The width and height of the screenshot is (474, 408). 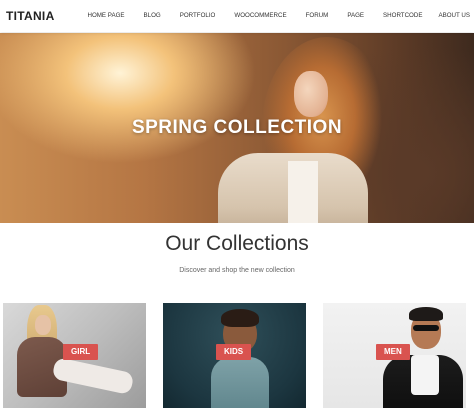 I want to click on collection-card-girl: GIRL, so click(x=74, y=355).